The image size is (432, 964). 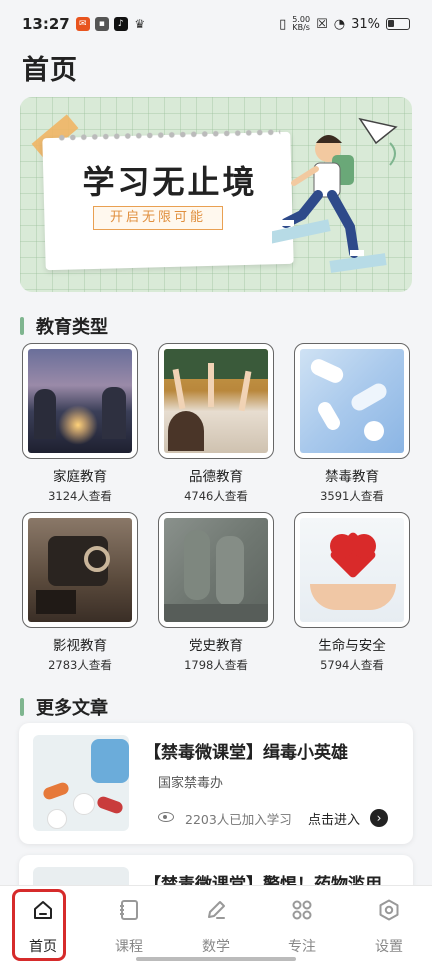 I want to click on crown-icon: ♛, so click(x=140, y=24).